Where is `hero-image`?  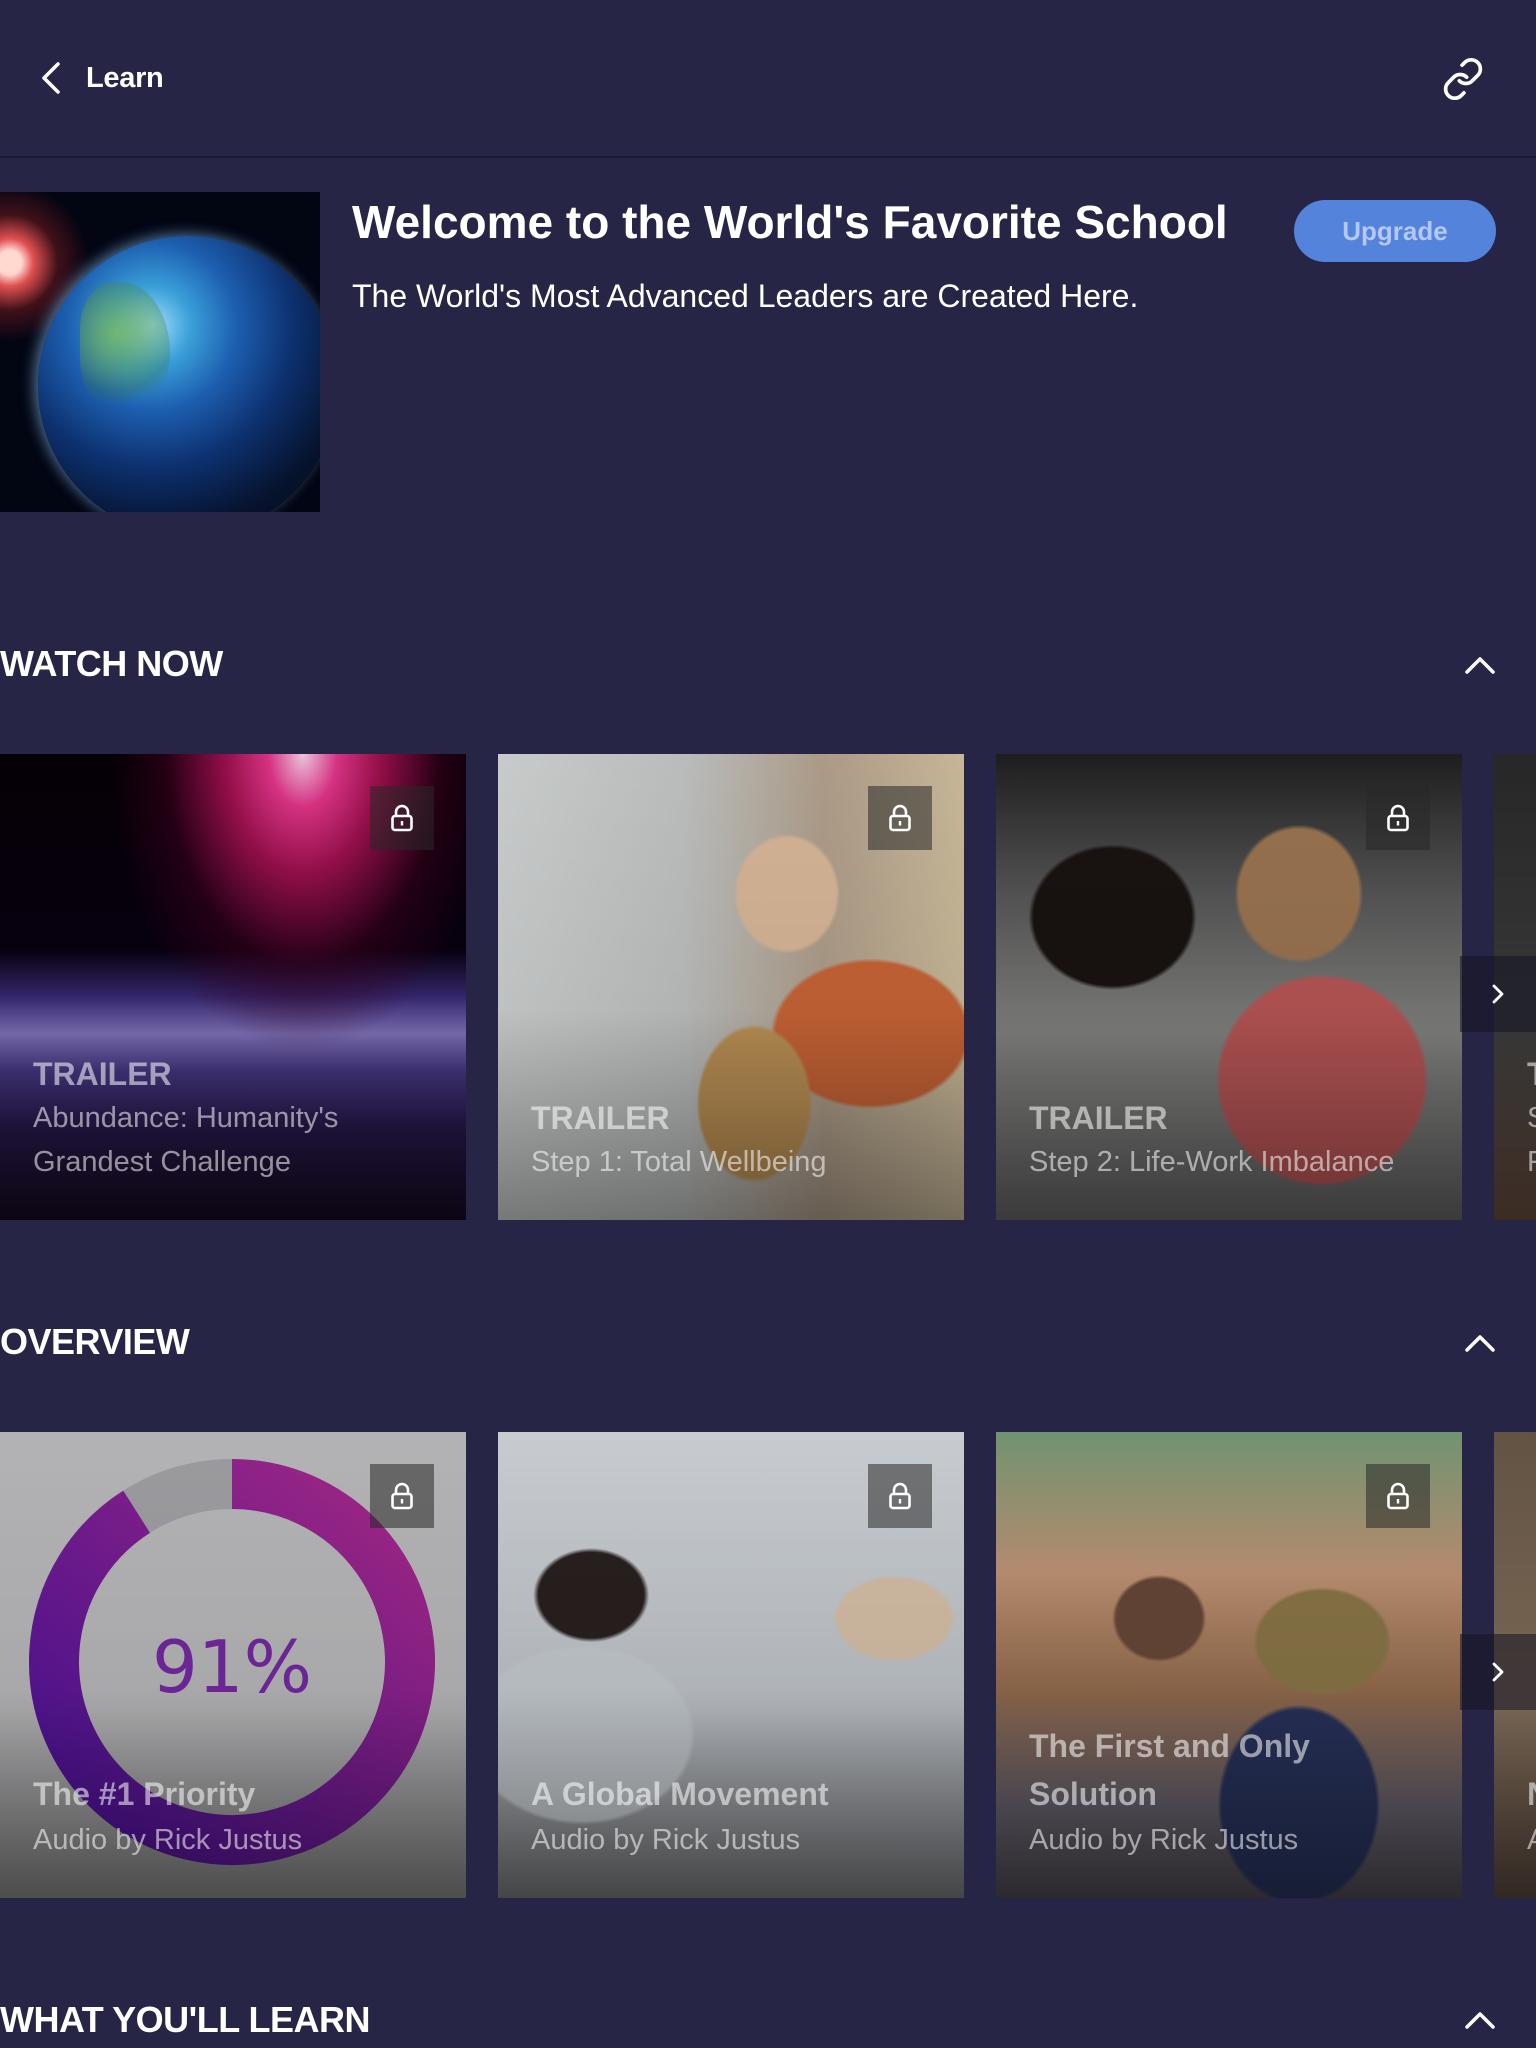 hero-image is located at coordinates (160, 352).